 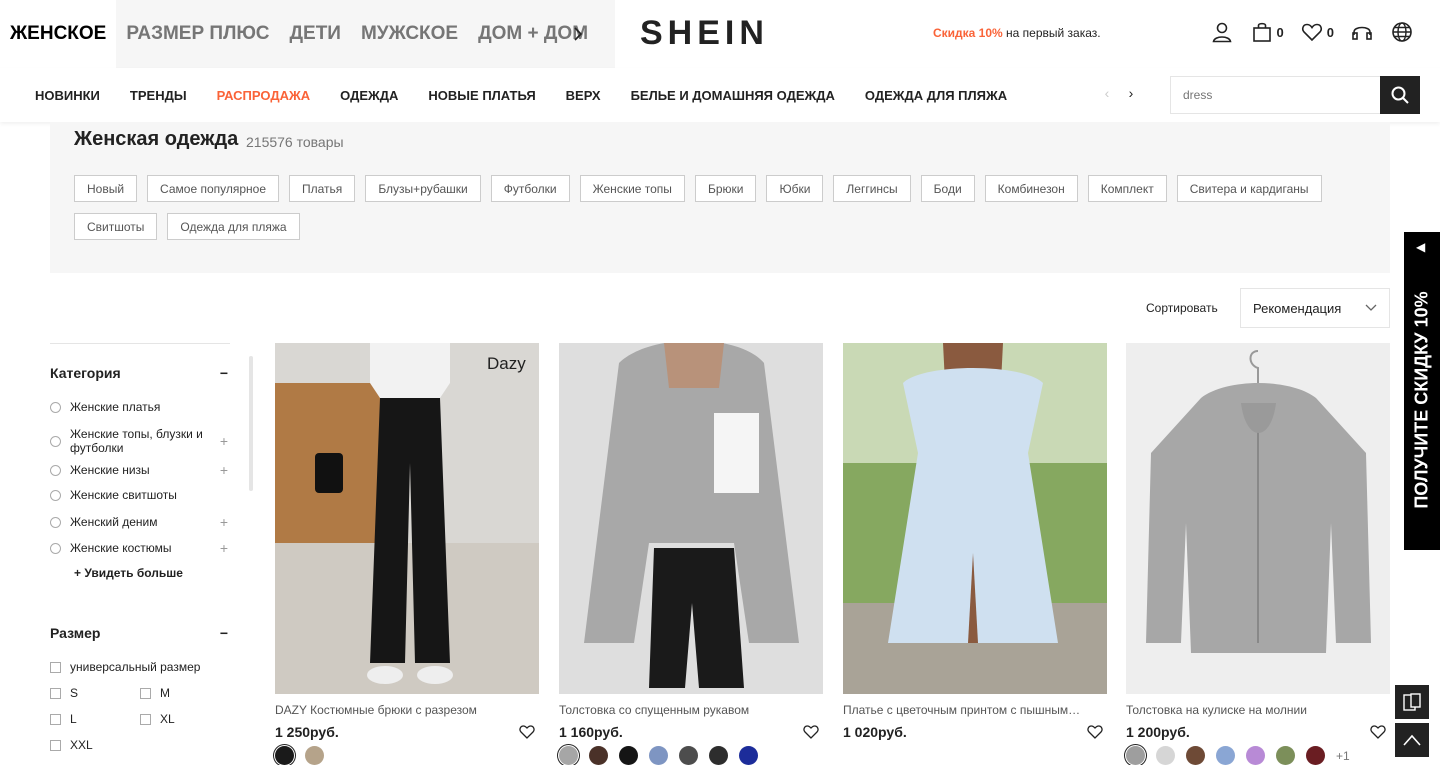 What do you see at coordinates (725, 188) in the screenshot?
I see `category-chip: Брюки` at bounding box center [725, 188].